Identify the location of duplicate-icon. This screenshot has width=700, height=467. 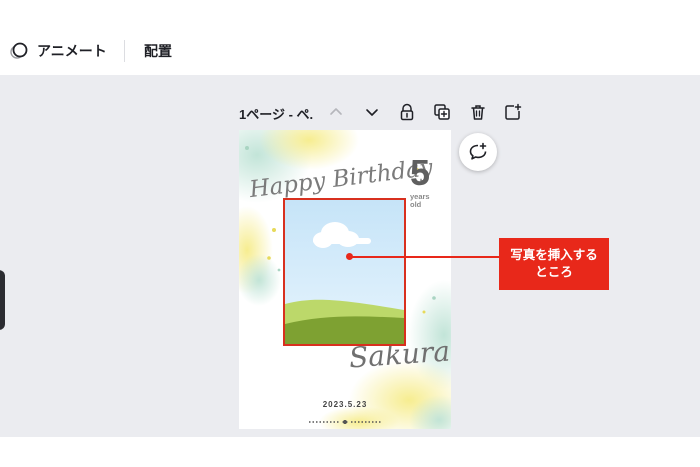
(442, 112).